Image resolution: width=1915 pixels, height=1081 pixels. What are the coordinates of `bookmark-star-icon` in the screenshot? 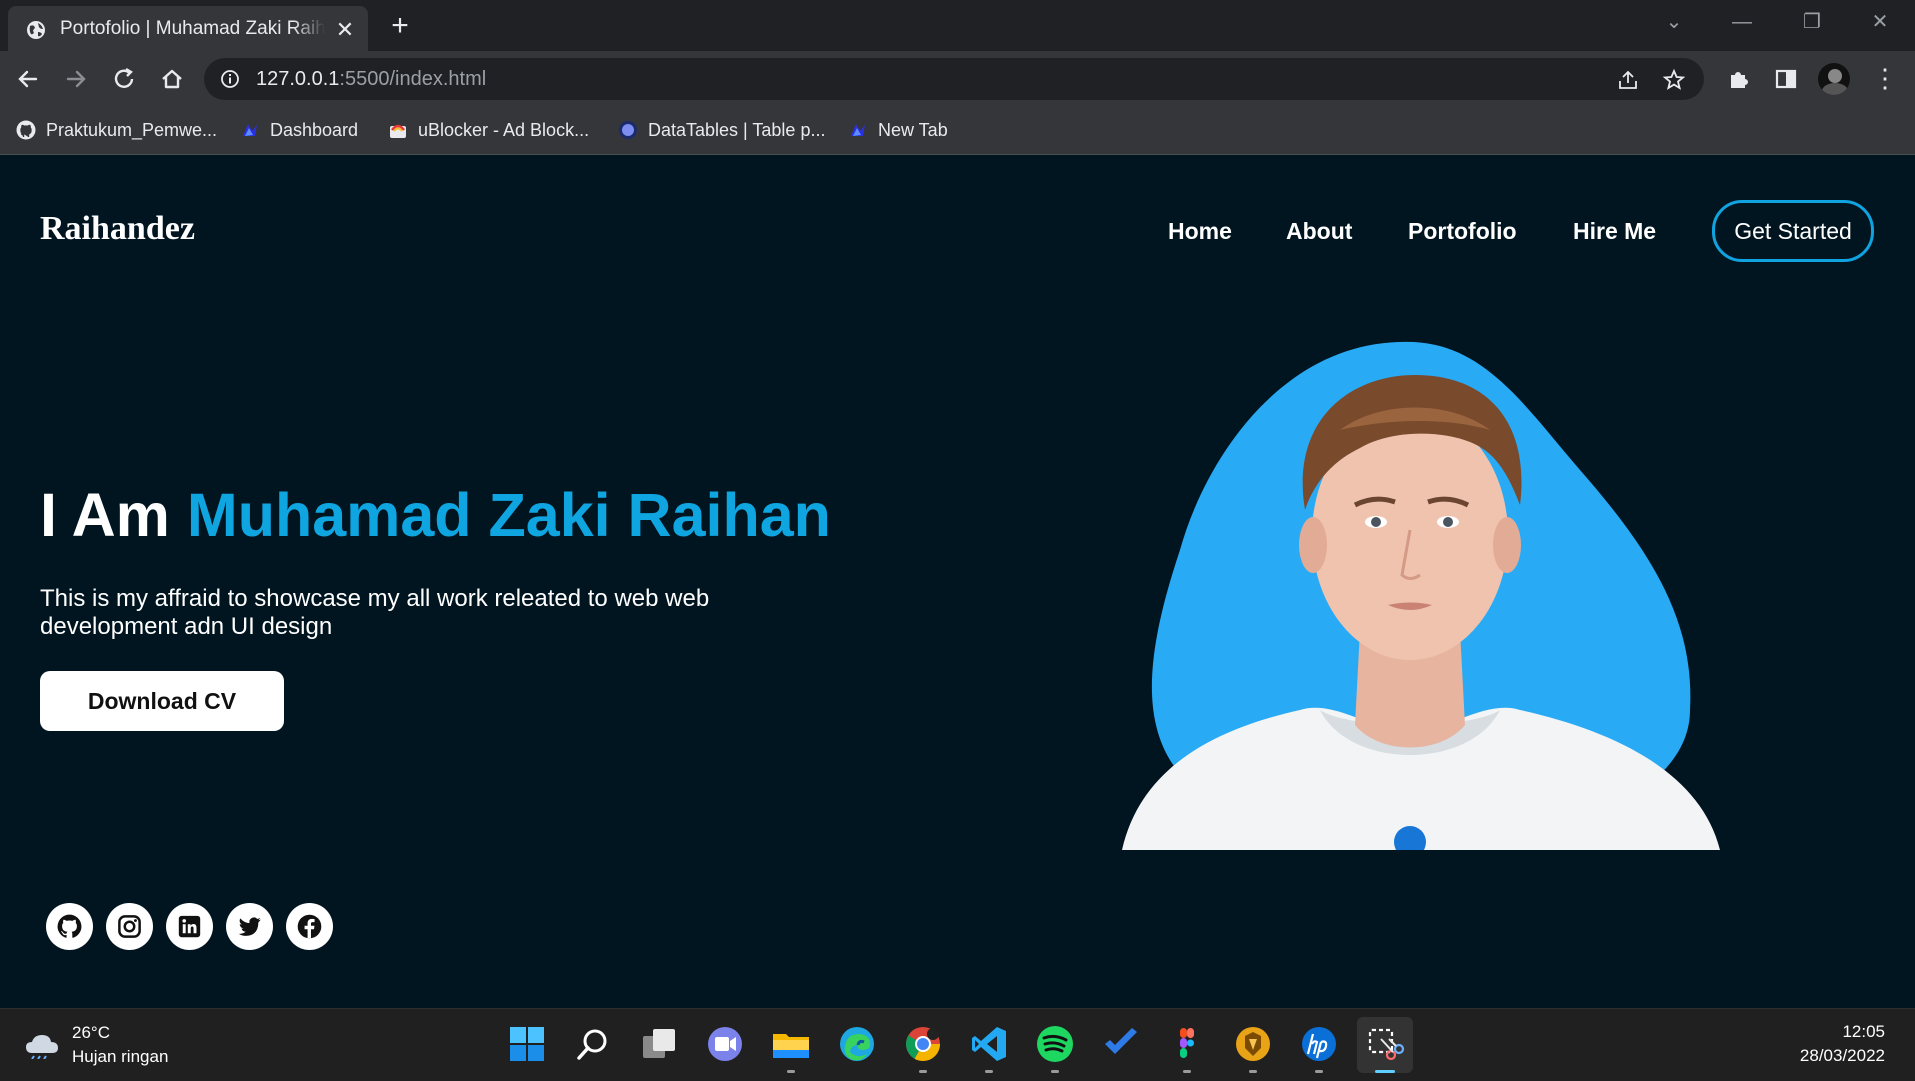 It's located at (1674, 80).